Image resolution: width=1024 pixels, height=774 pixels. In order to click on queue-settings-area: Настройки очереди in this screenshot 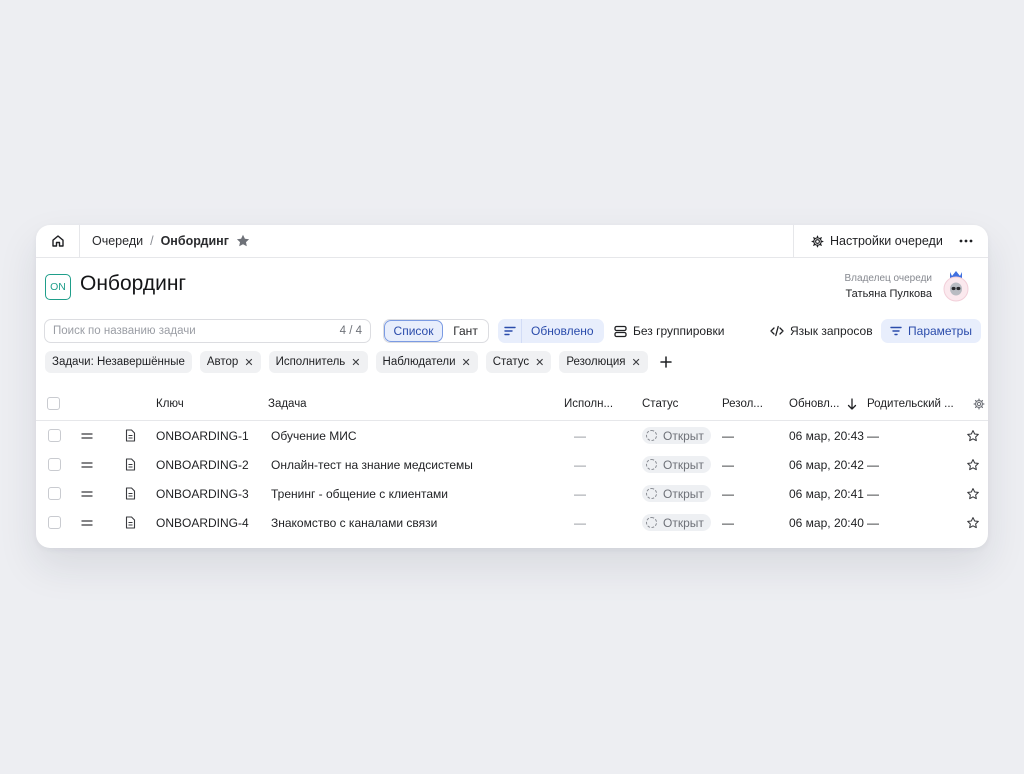, I will do `click(890, 241)`.